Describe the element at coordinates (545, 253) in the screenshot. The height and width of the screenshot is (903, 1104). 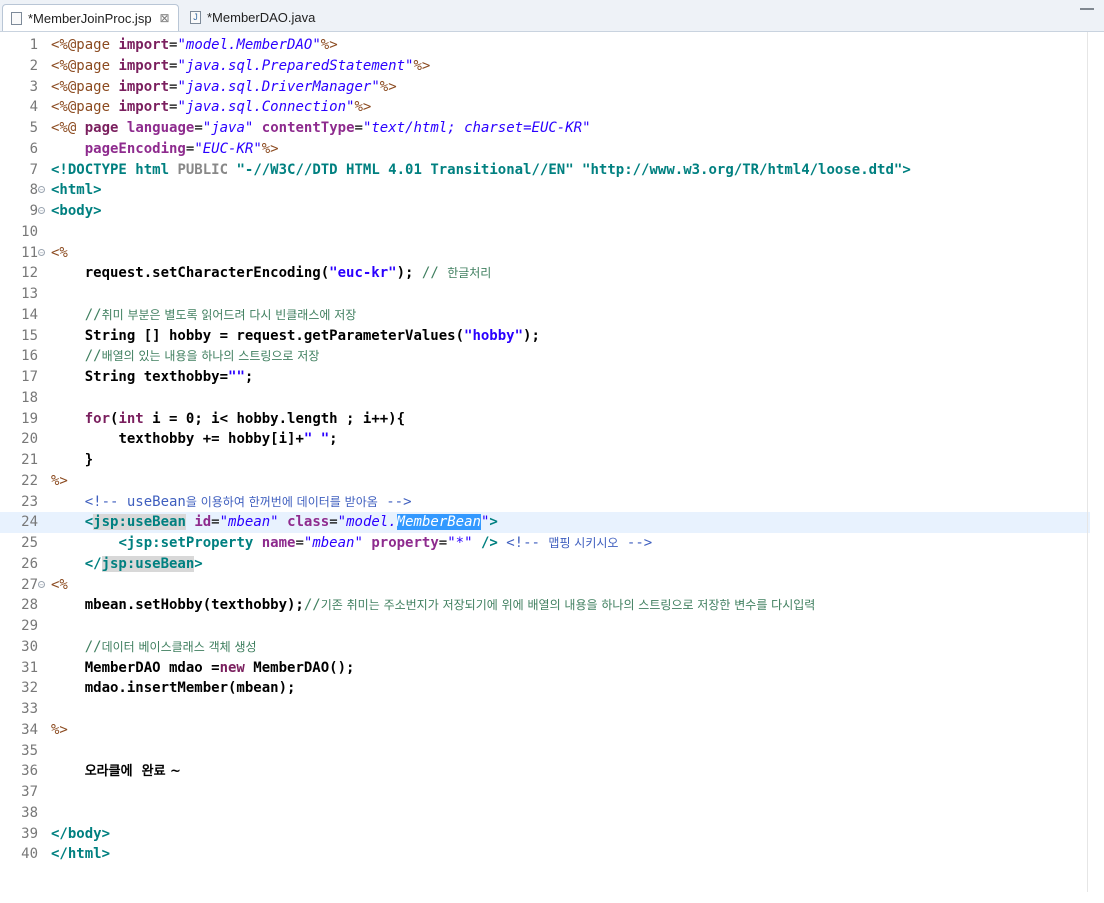
I see `code-line: 11− <%` at that location.